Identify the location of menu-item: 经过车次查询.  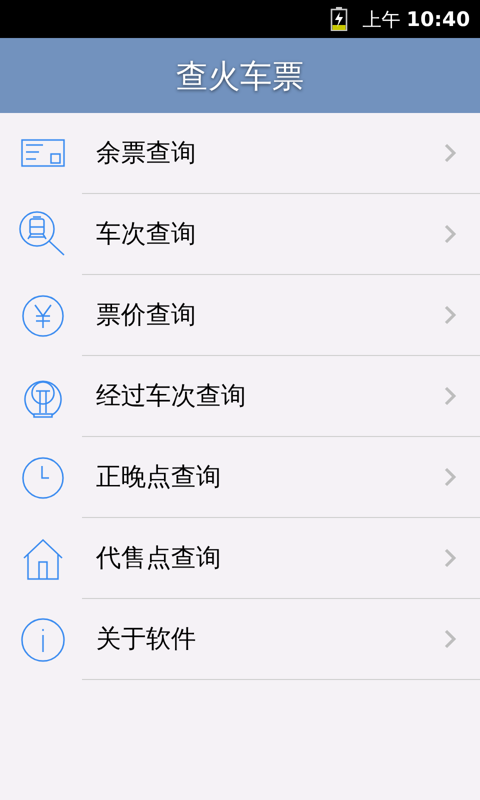
(240, 396).